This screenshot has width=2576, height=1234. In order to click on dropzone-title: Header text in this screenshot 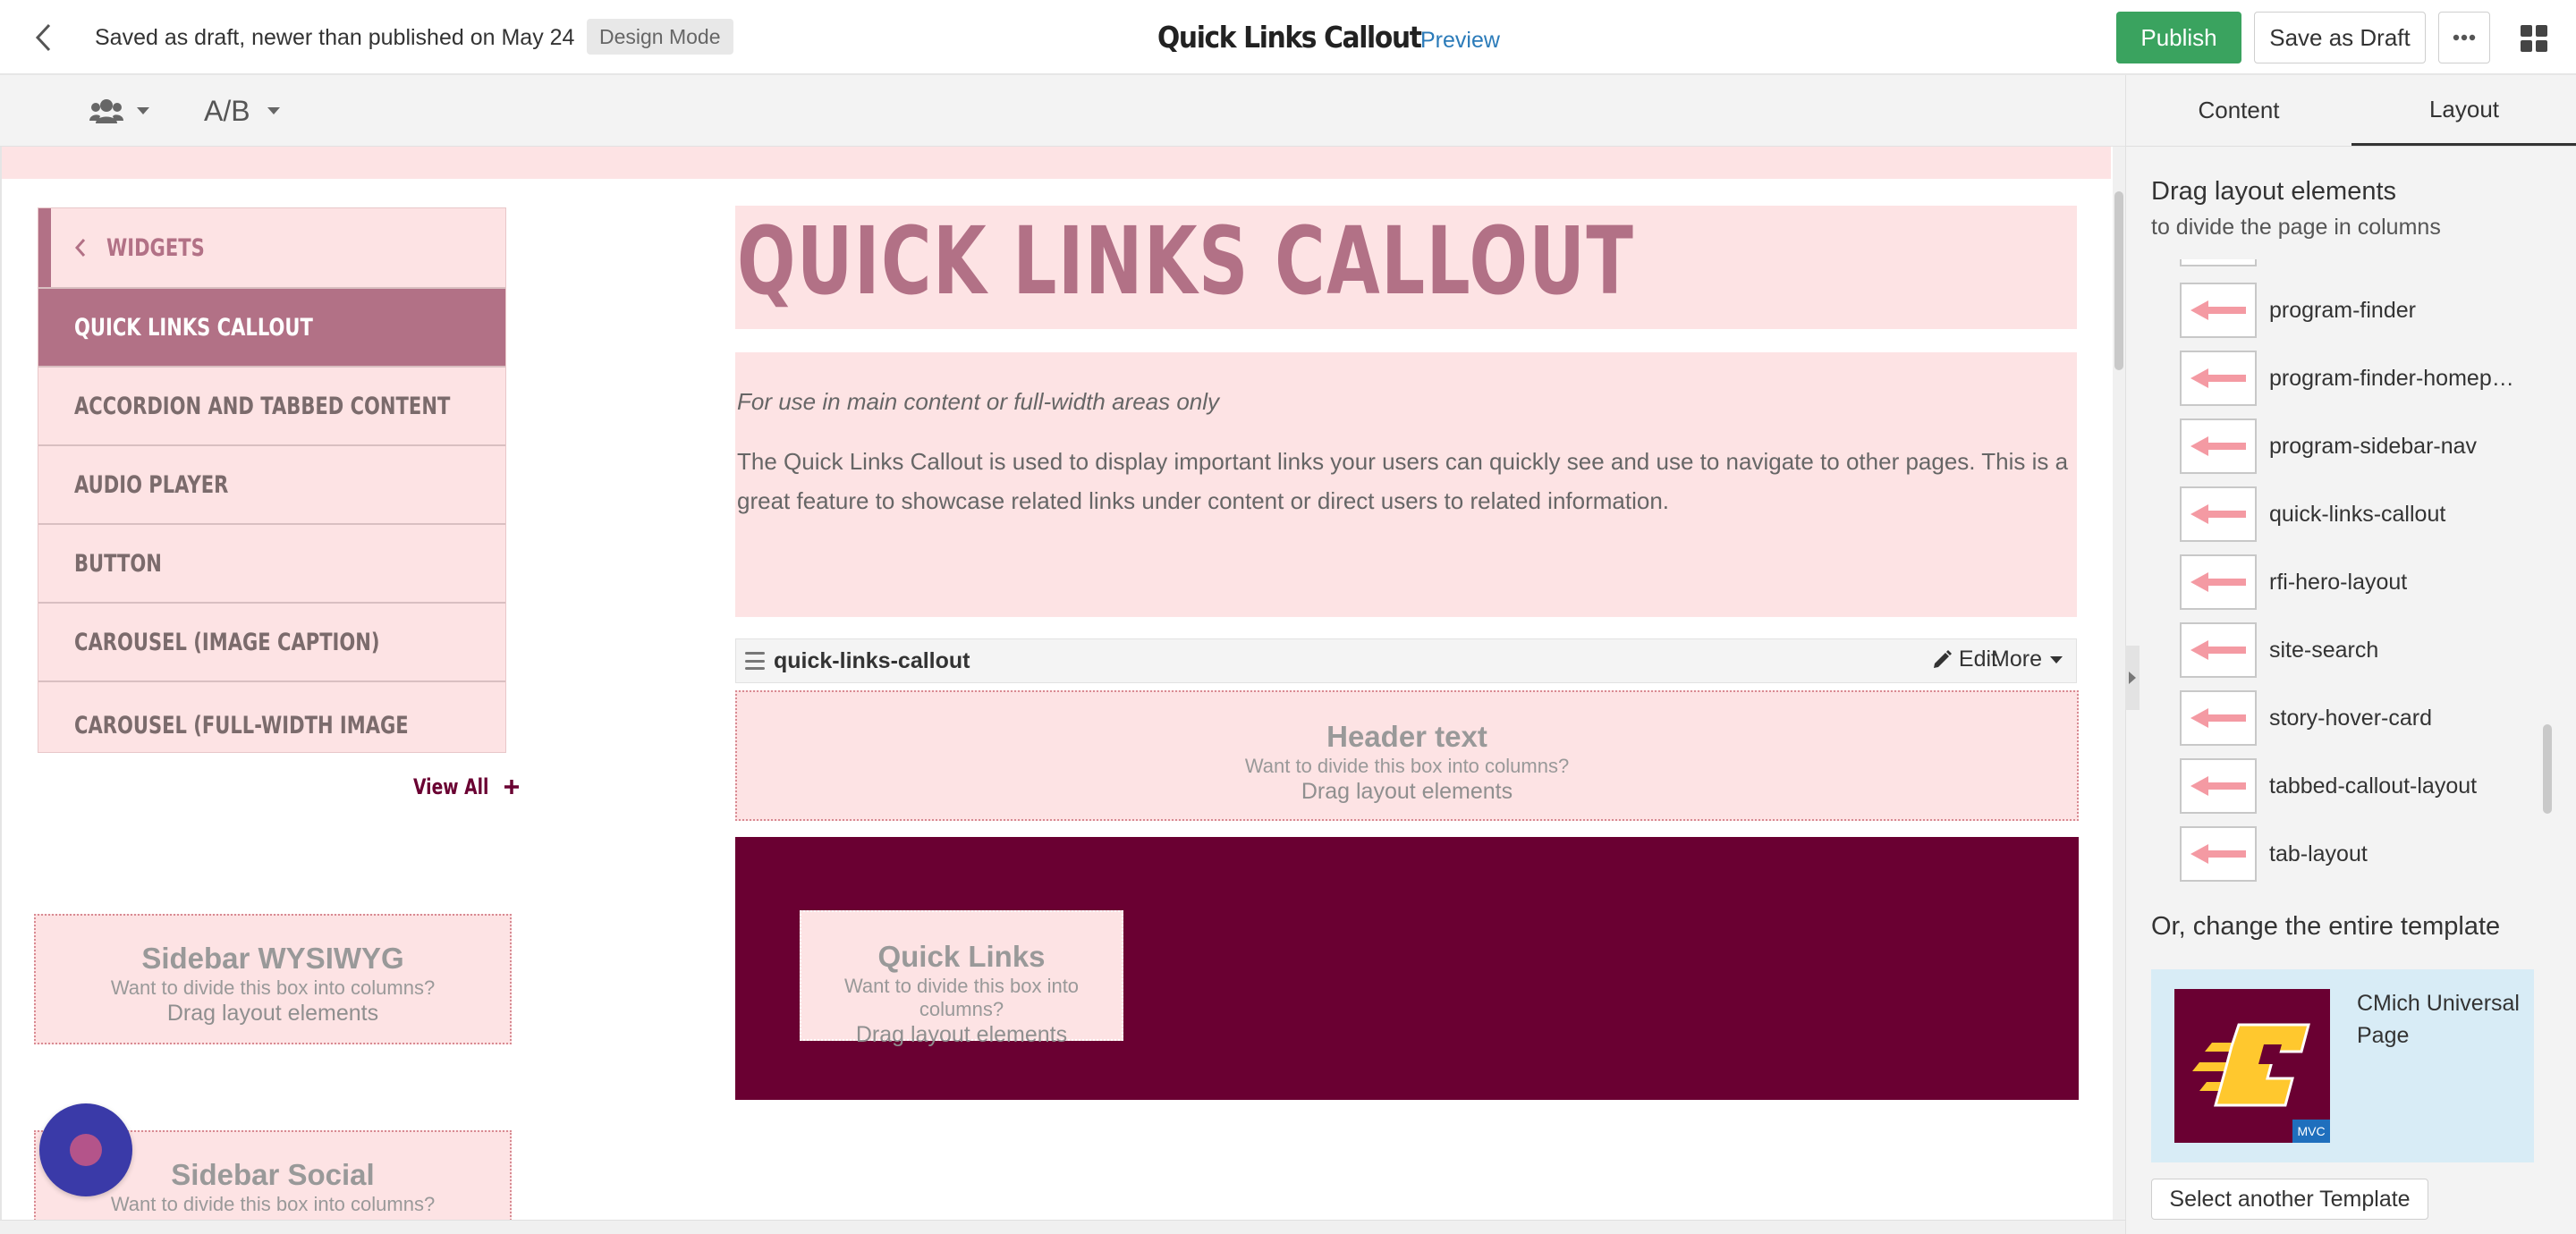, I will do `click(1406, 736)`.